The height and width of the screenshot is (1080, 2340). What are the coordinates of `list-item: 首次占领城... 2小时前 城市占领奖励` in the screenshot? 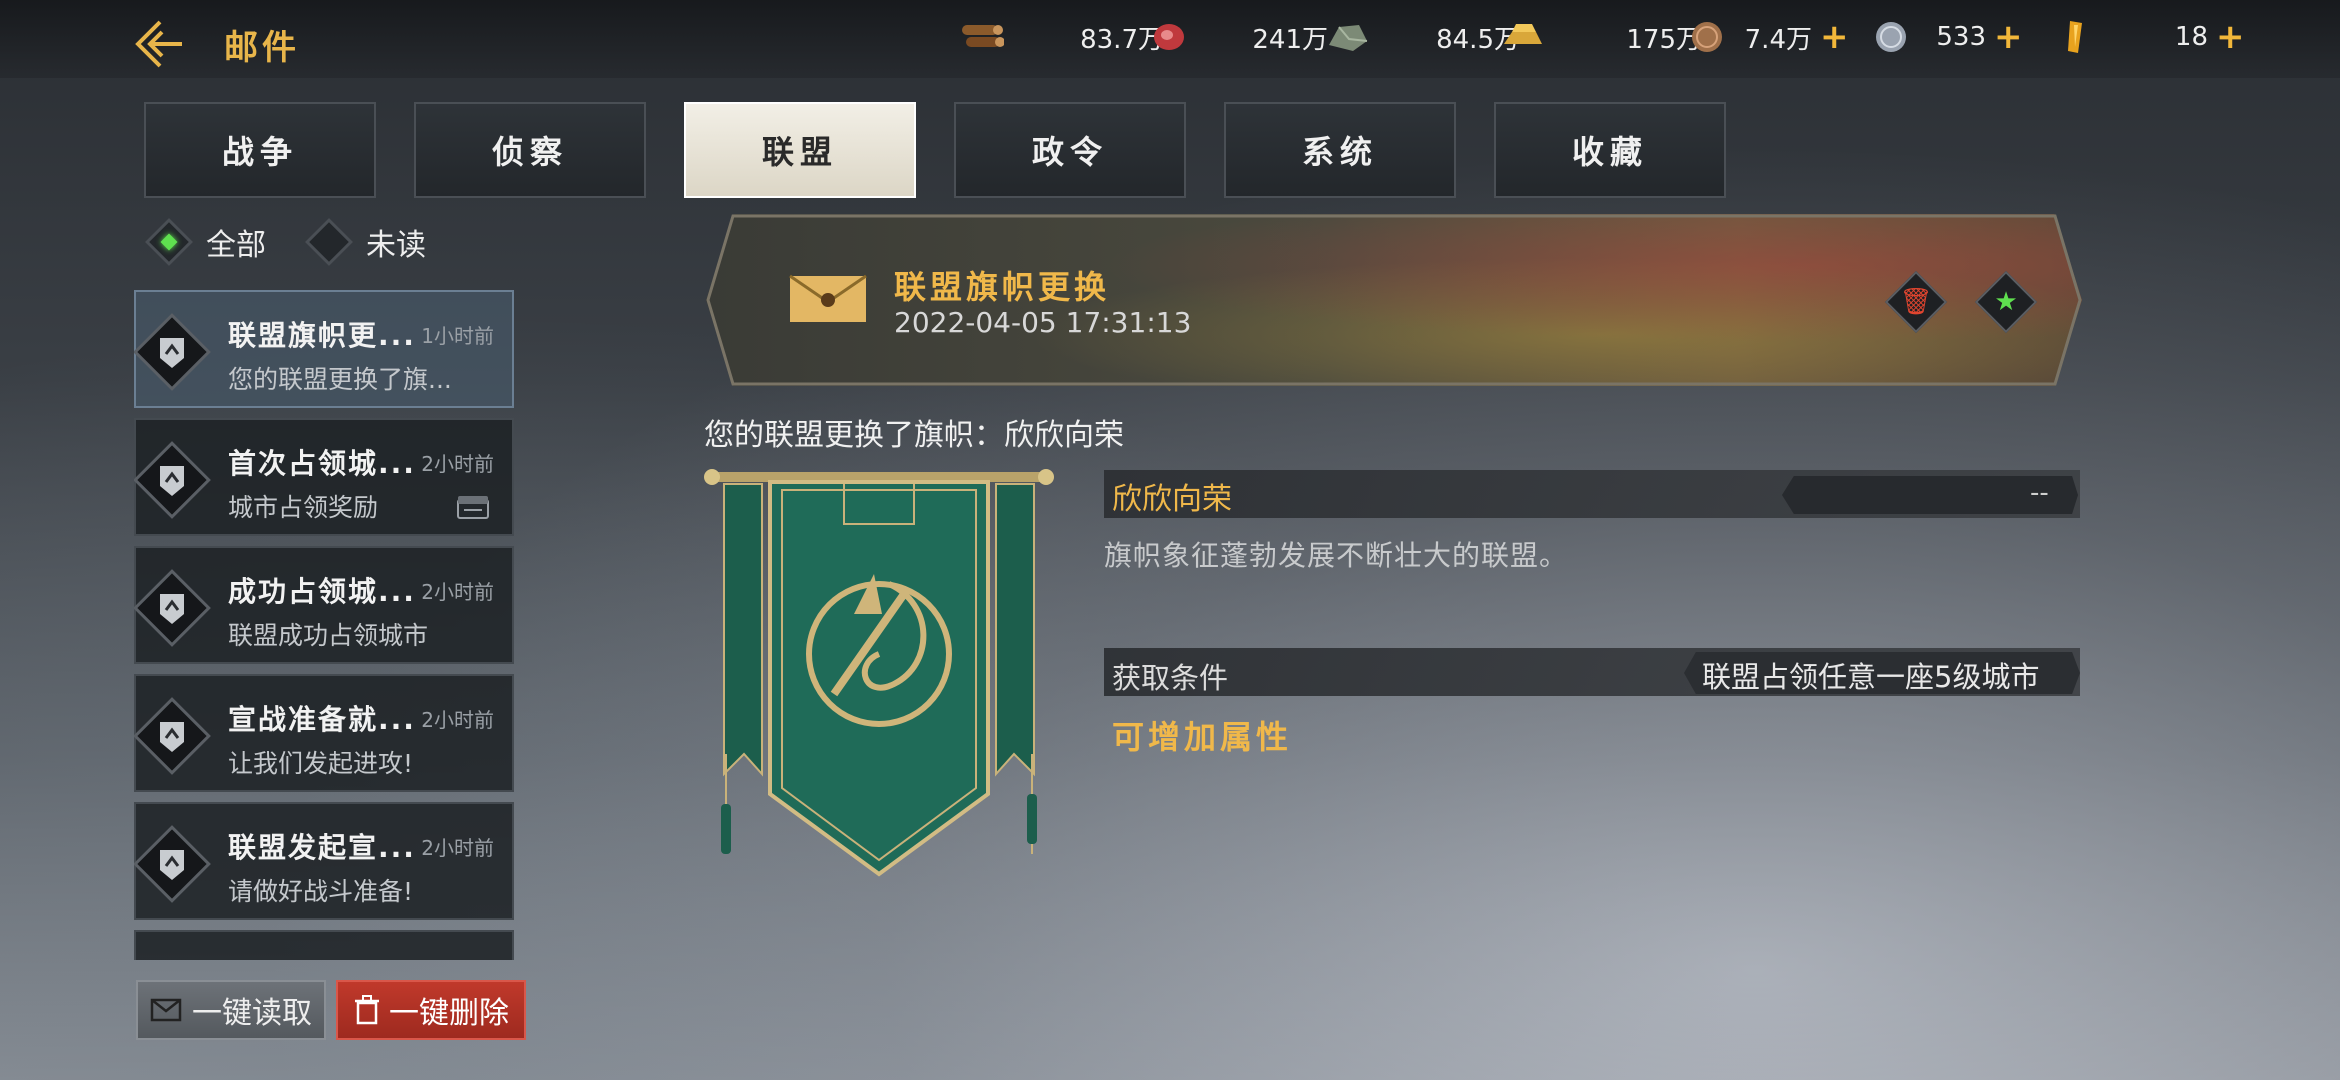 It's located at (324, 477).